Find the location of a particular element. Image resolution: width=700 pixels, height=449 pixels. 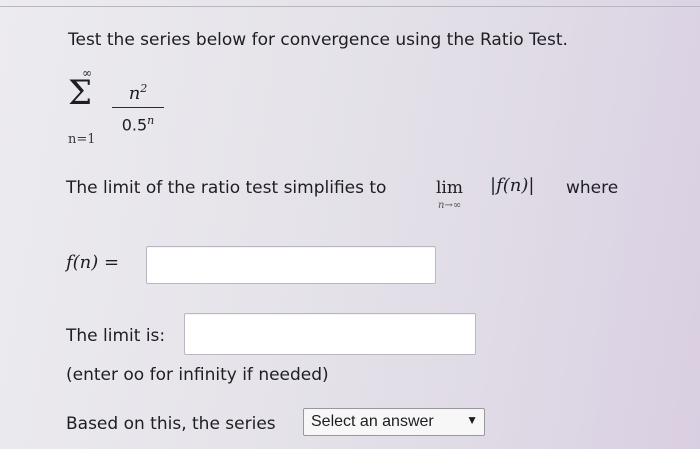

term-numerator: n2 is located at coordinates (138, 93).